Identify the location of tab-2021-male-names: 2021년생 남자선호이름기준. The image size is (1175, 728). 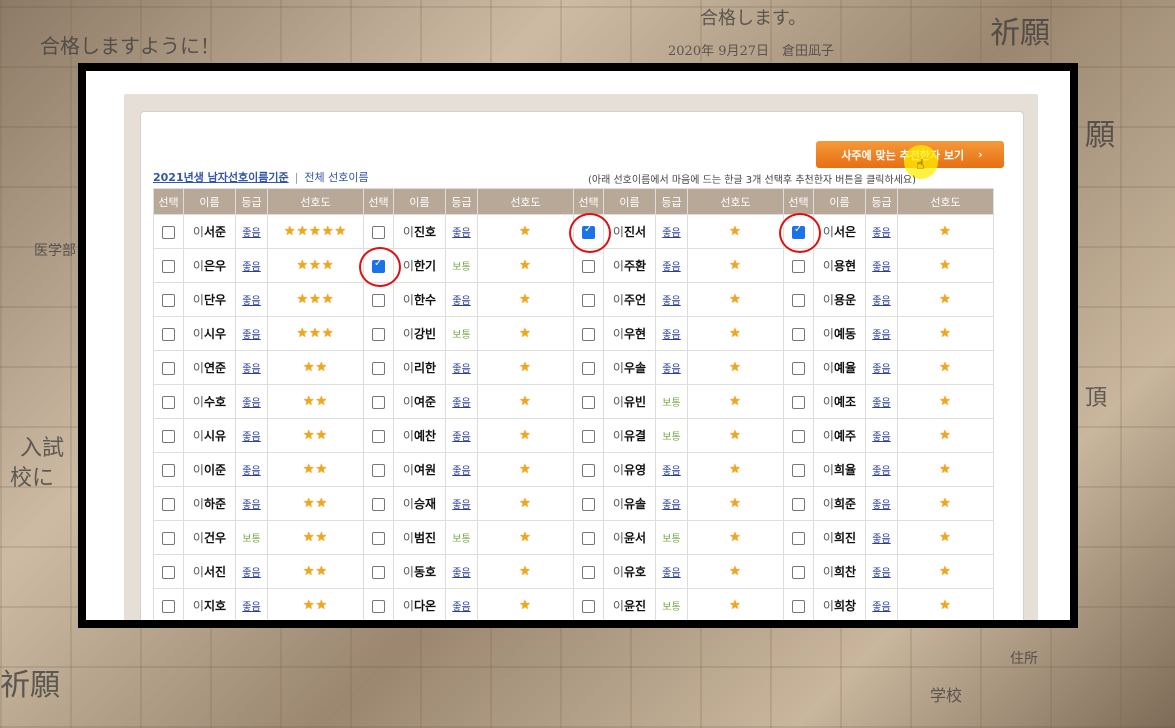
(221, 177).